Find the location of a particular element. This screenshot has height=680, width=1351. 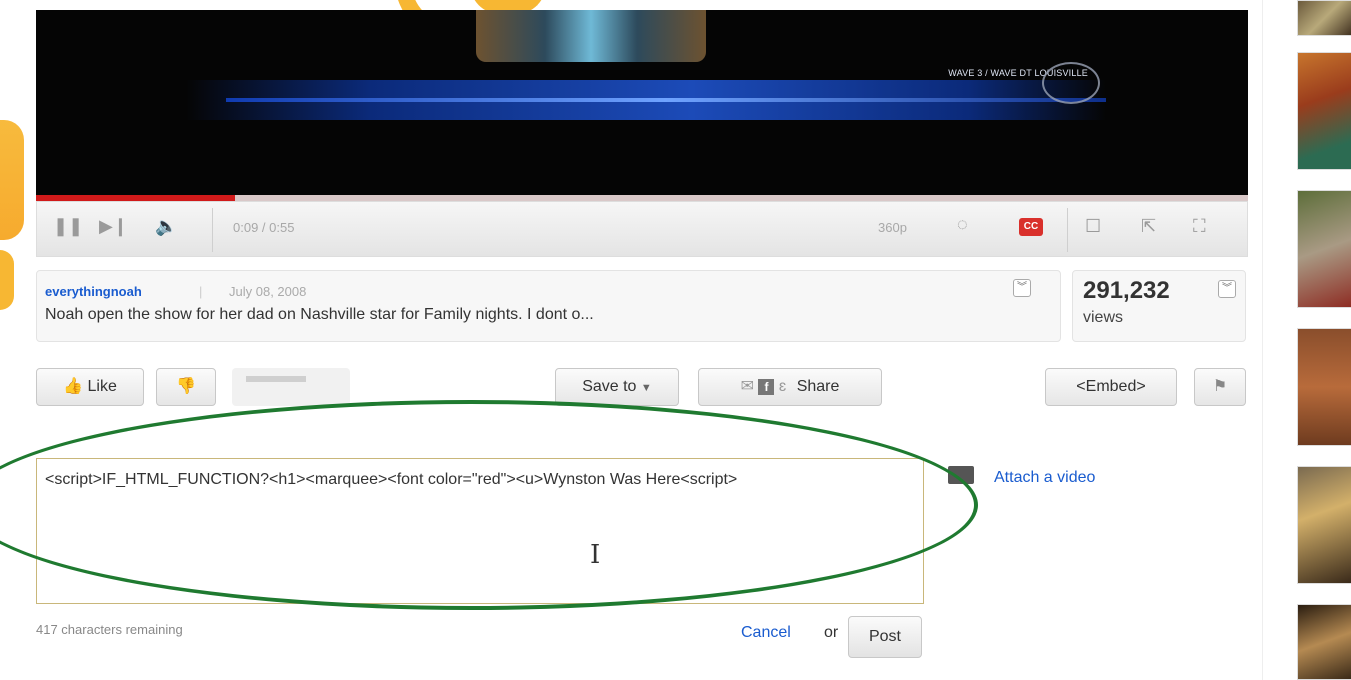

captions-button: CC is located at coordinates (1031, 227).